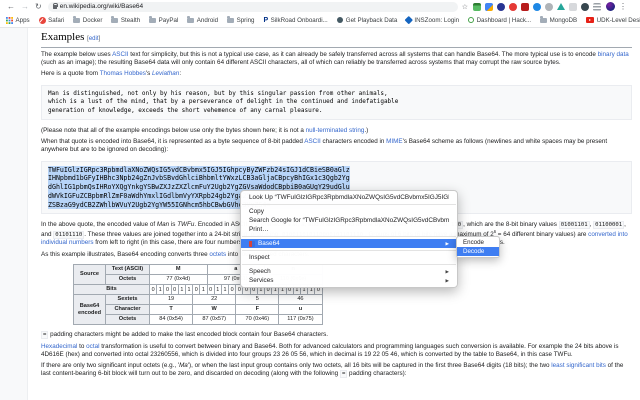 Image resolution: width=640 pixels, height=400 pixels. What do you see at coordinates (349, 271) in the screenshot?
I see `menu-item-speech: Speech ▶` at bounding box center [349, 271].